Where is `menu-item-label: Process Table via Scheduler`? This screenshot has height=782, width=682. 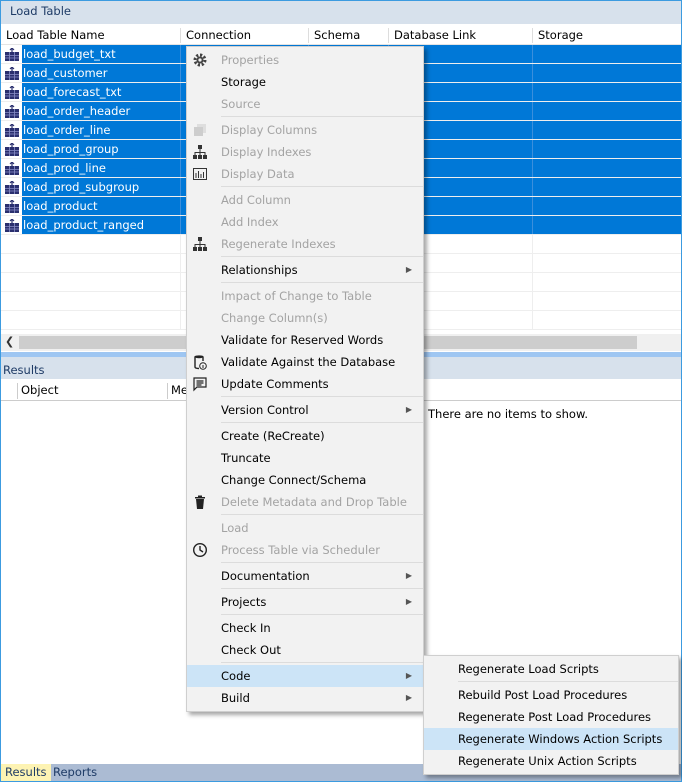 menu-item-label: Process Table via Scheduler is located at coordinates (300, 550).